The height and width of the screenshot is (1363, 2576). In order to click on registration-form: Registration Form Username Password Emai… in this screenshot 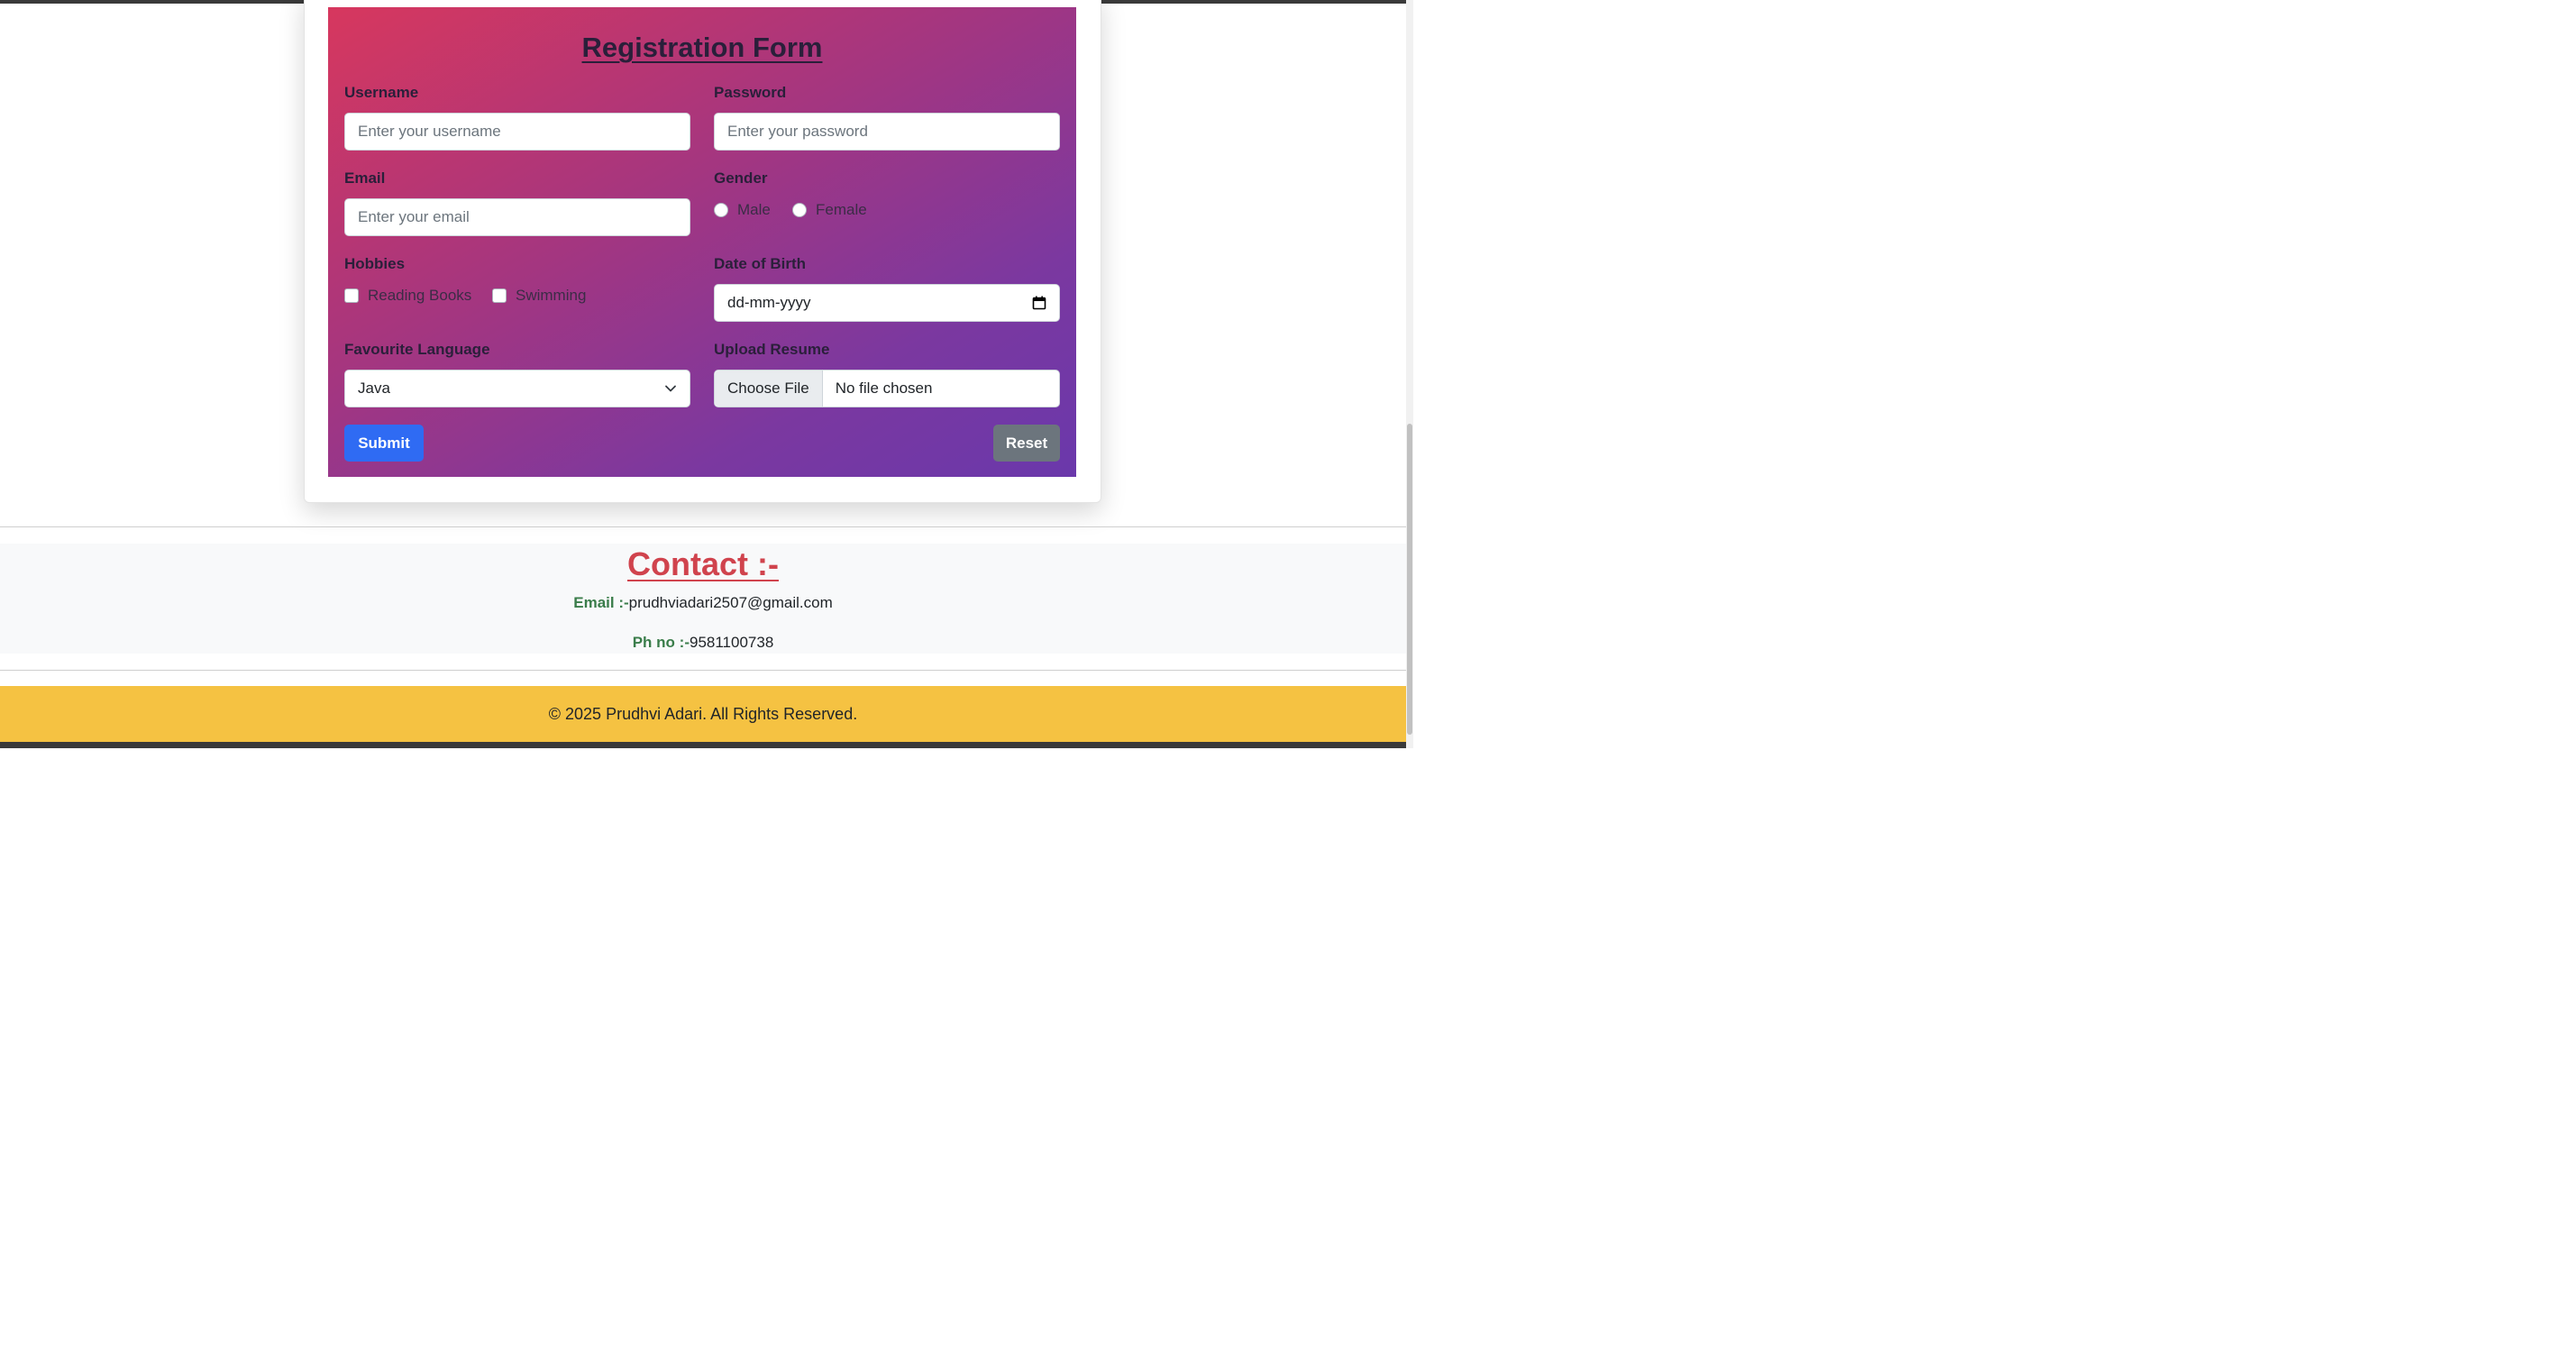, I will do `click(702, 242)`.